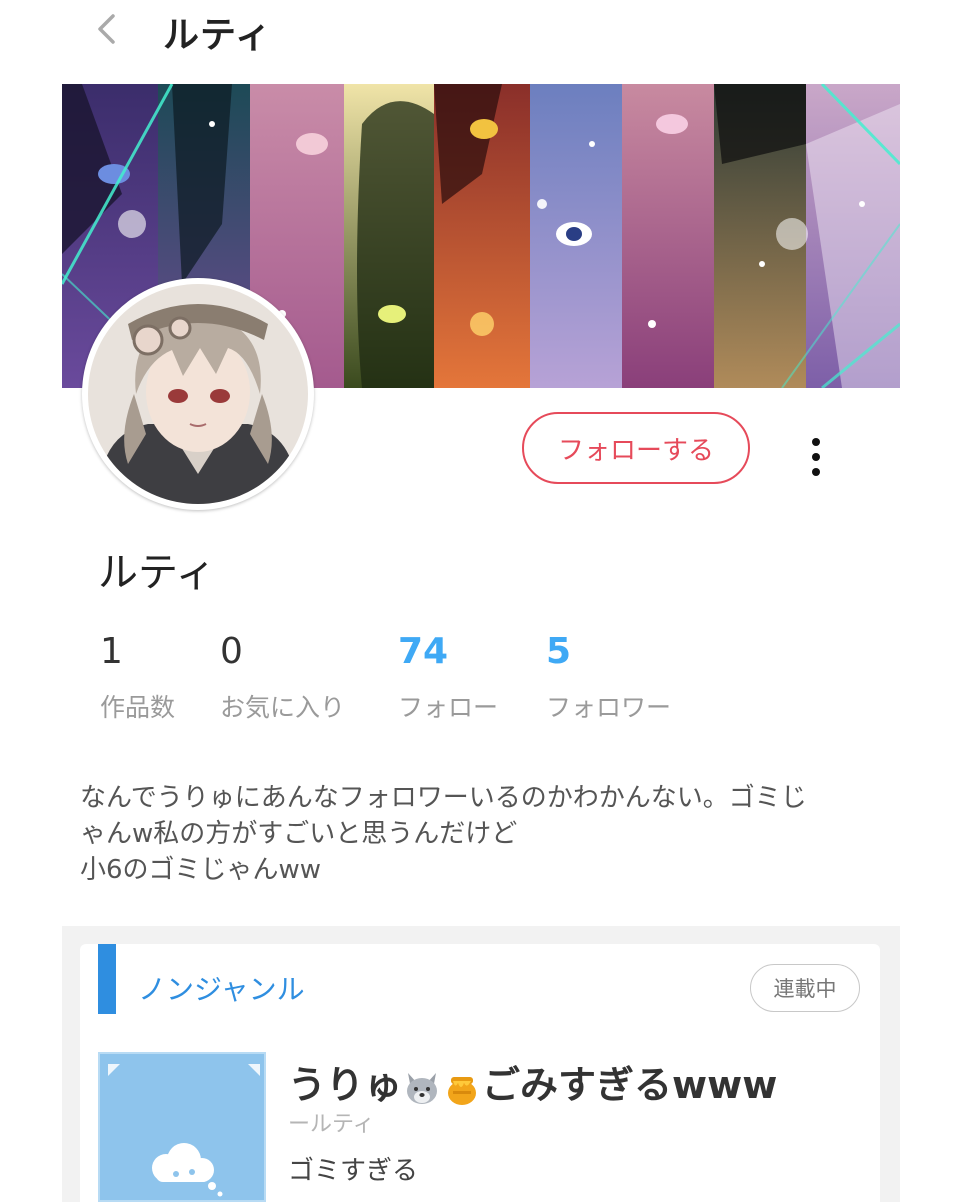 The image size is (960, 1202). Describe the element at coordinates (609, 707) in the screenshot. I see `stat-followers-label: フォロワー` at that location.